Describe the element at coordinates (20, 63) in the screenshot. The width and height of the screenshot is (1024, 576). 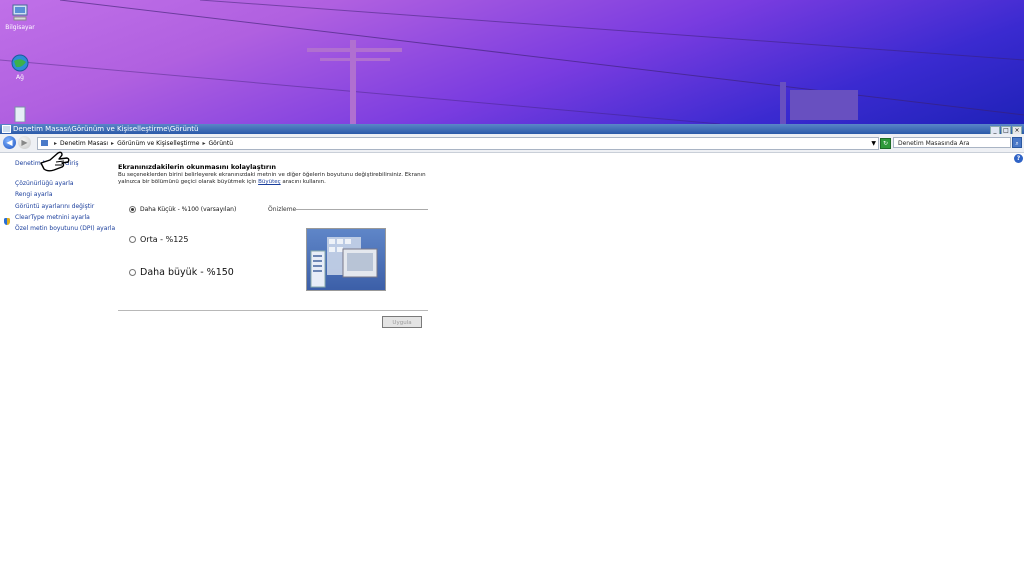
I see `network-icon` at that location.